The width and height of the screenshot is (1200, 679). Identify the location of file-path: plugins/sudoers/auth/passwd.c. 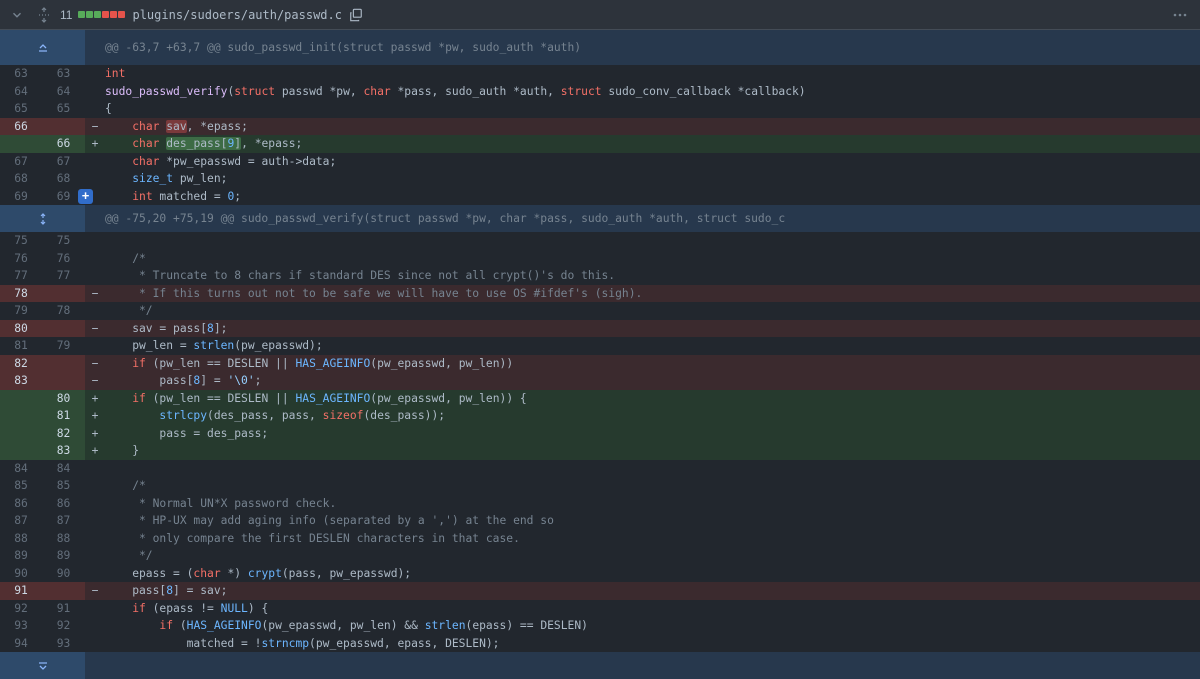
(237, 15).